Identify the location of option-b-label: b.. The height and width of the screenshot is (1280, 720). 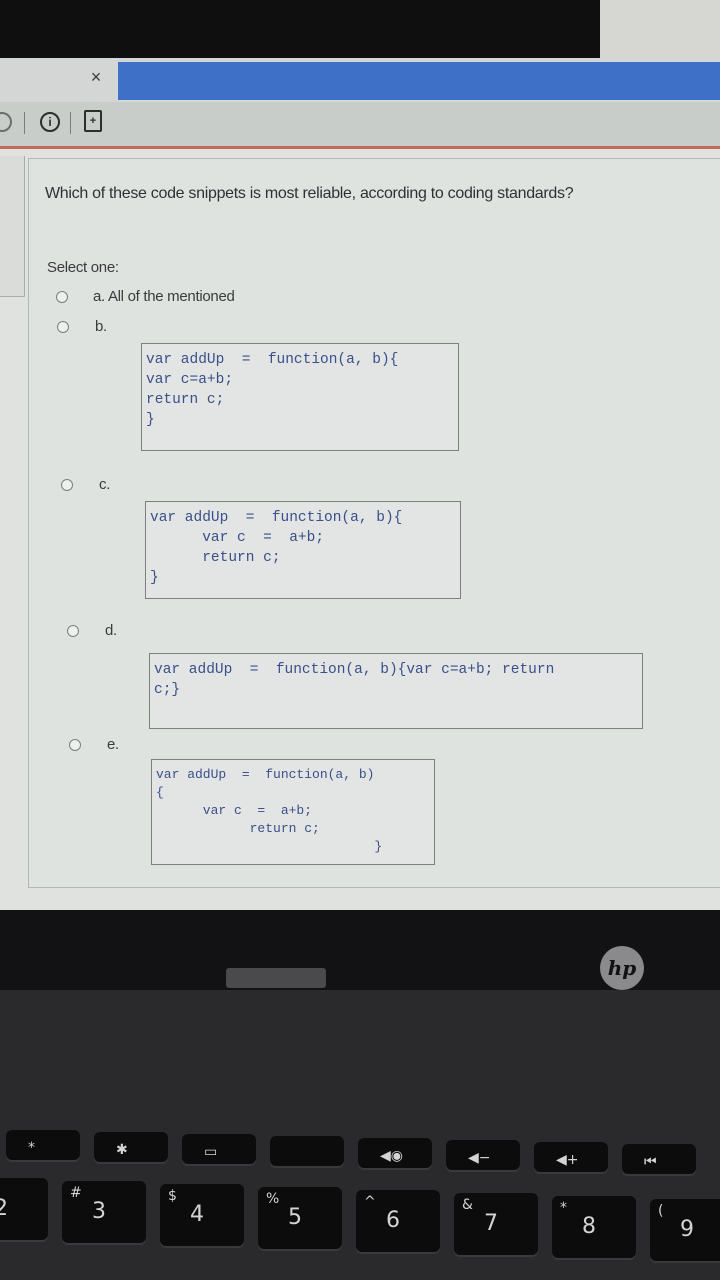
(101, 326).